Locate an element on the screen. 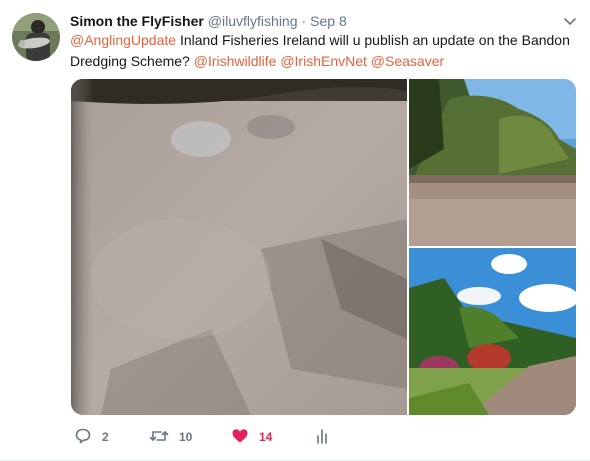 The image size is (590, 461). like-count: 14 is located at coordinates (266, 437).